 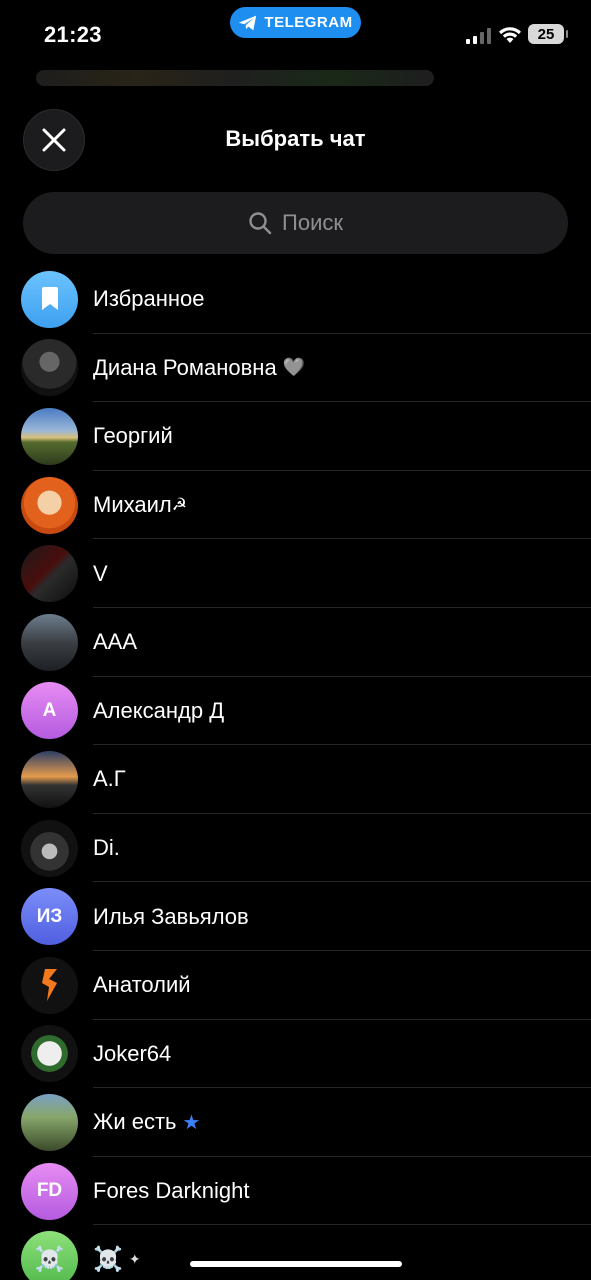 I want to click on chat-row: FD Fores Darknight, so click(x=295, y=1191).